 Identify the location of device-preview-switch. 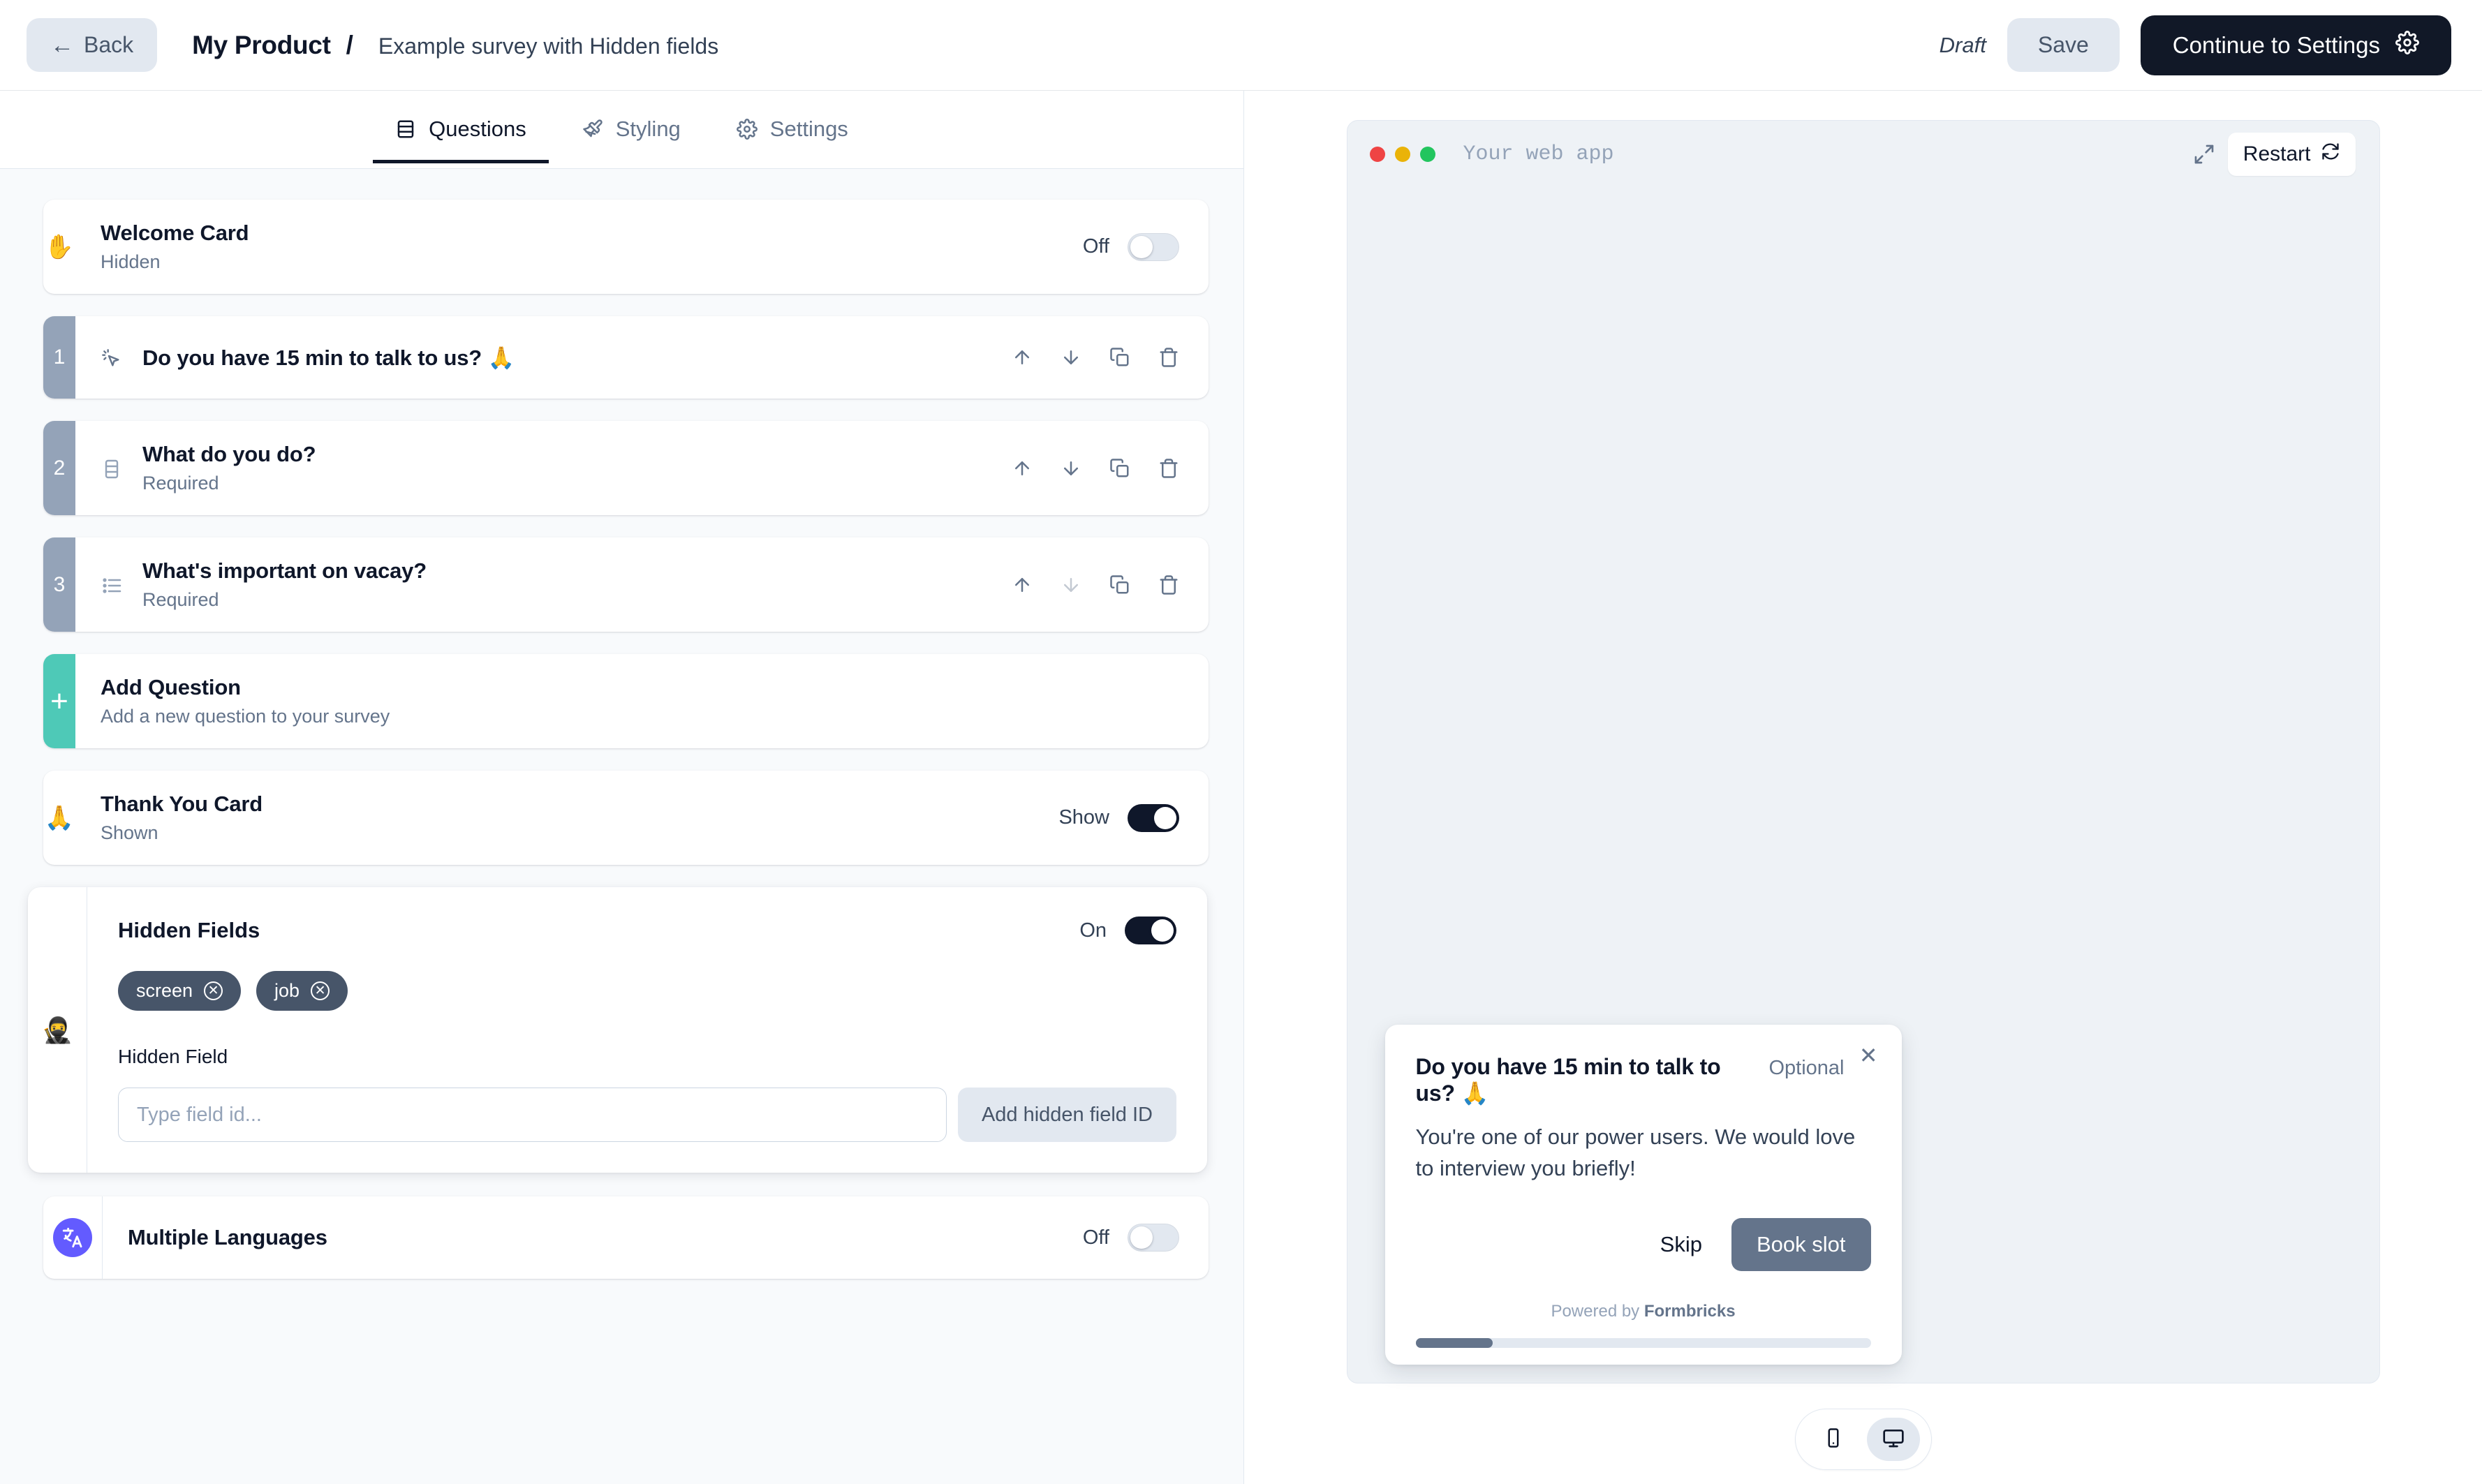
(1863, 1439).